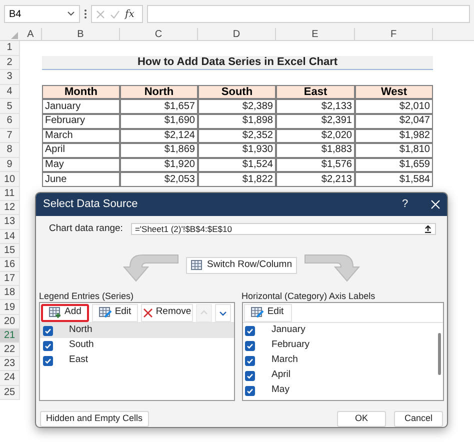  Describe the element at coordinates (10, 237) in the screenshot. I see `row-header: 14` at that location.